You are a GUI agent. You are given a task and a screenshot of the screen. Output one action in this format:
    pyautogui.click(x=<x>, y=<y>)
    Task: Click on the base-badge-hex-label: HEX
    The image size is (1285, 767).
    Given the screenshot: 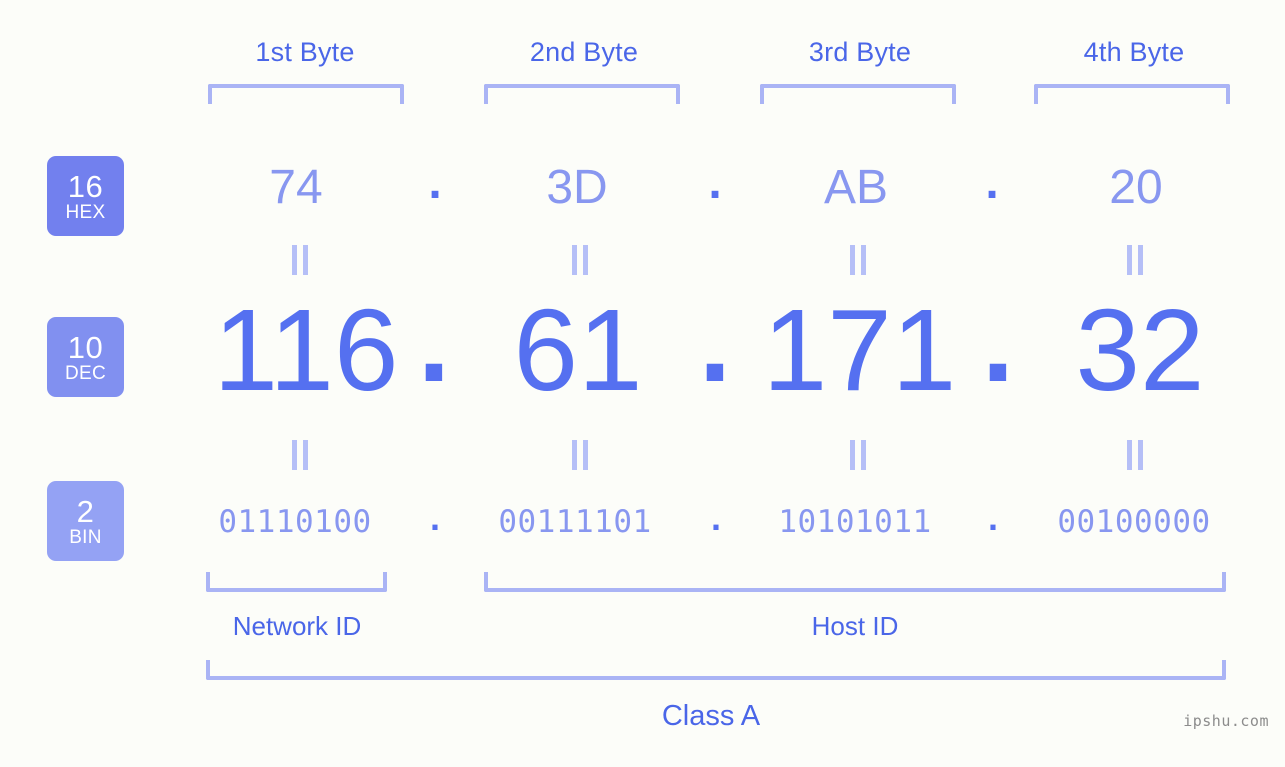 What is the action you would take?
    pyautogui.click(x=85, y=212)
    